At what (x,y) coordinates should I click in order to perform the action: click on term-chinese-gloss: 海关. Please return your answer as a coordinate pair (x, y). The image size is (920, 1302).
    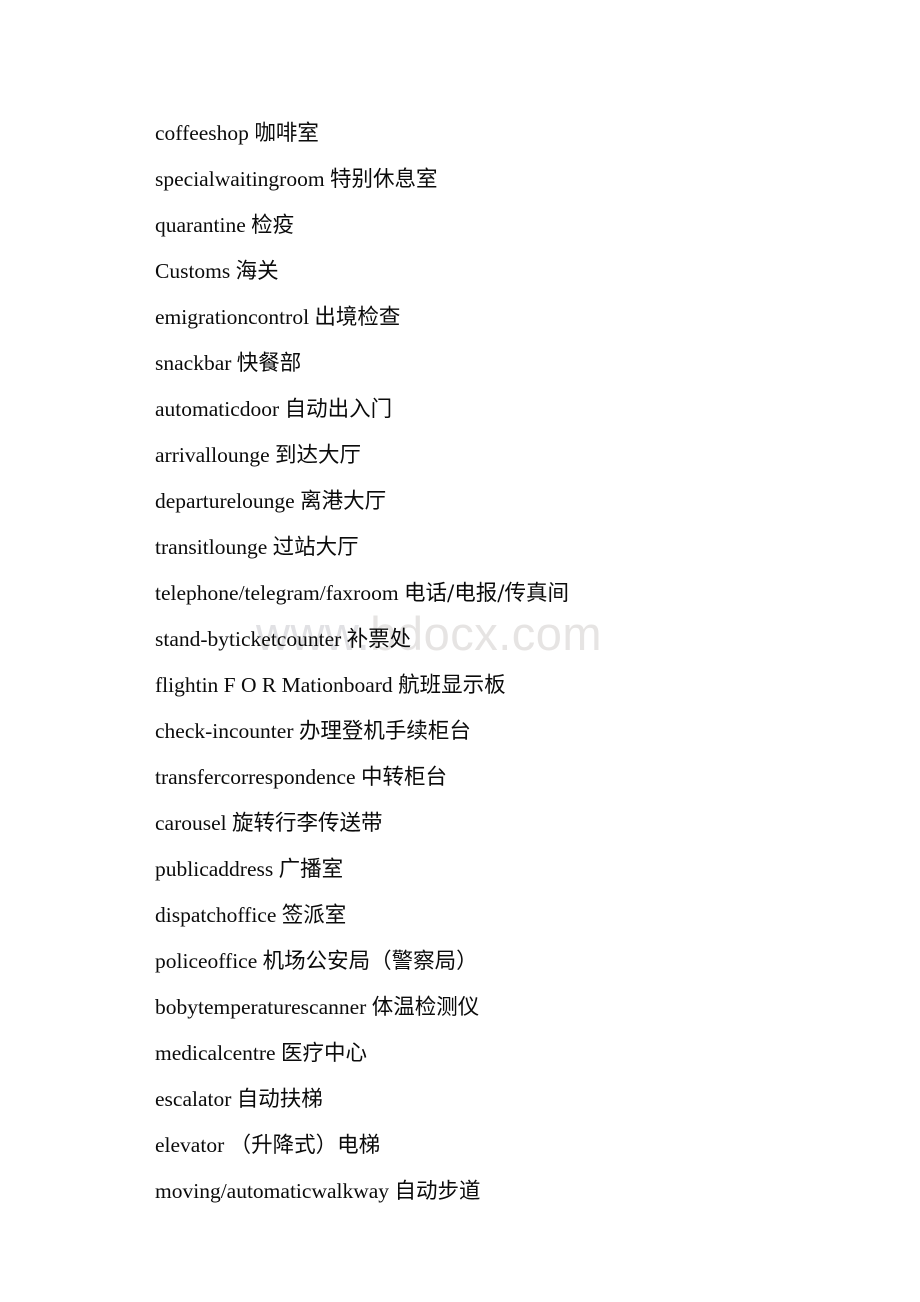
    Looking at the image, I should click on (257, 271).